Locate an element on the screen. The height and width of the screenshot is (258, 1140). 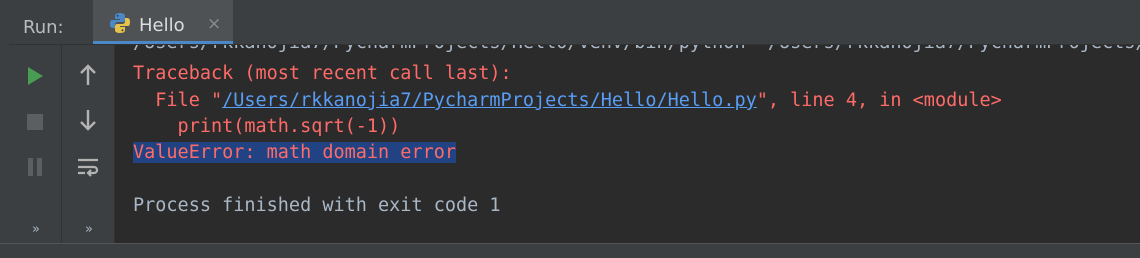
run-controls-toolbar: » is located at coordinates (35, 144).